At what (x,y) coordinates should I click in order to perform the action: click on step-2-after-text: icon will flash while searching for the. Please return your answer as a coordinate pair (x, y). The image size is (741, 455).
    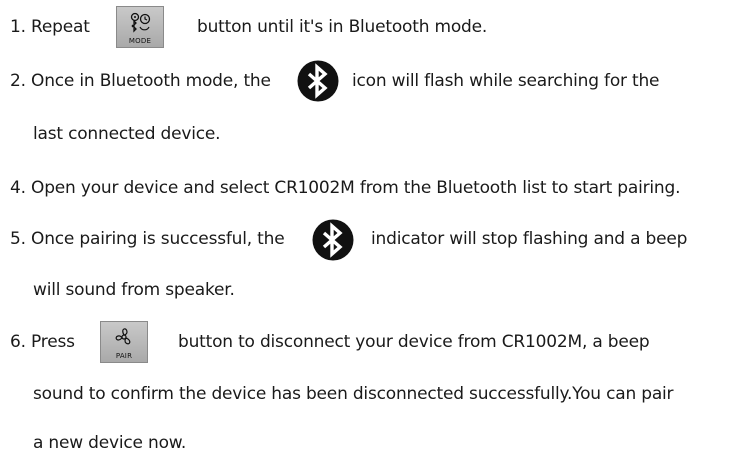
    Looking at the image, I should click on (506, 81).